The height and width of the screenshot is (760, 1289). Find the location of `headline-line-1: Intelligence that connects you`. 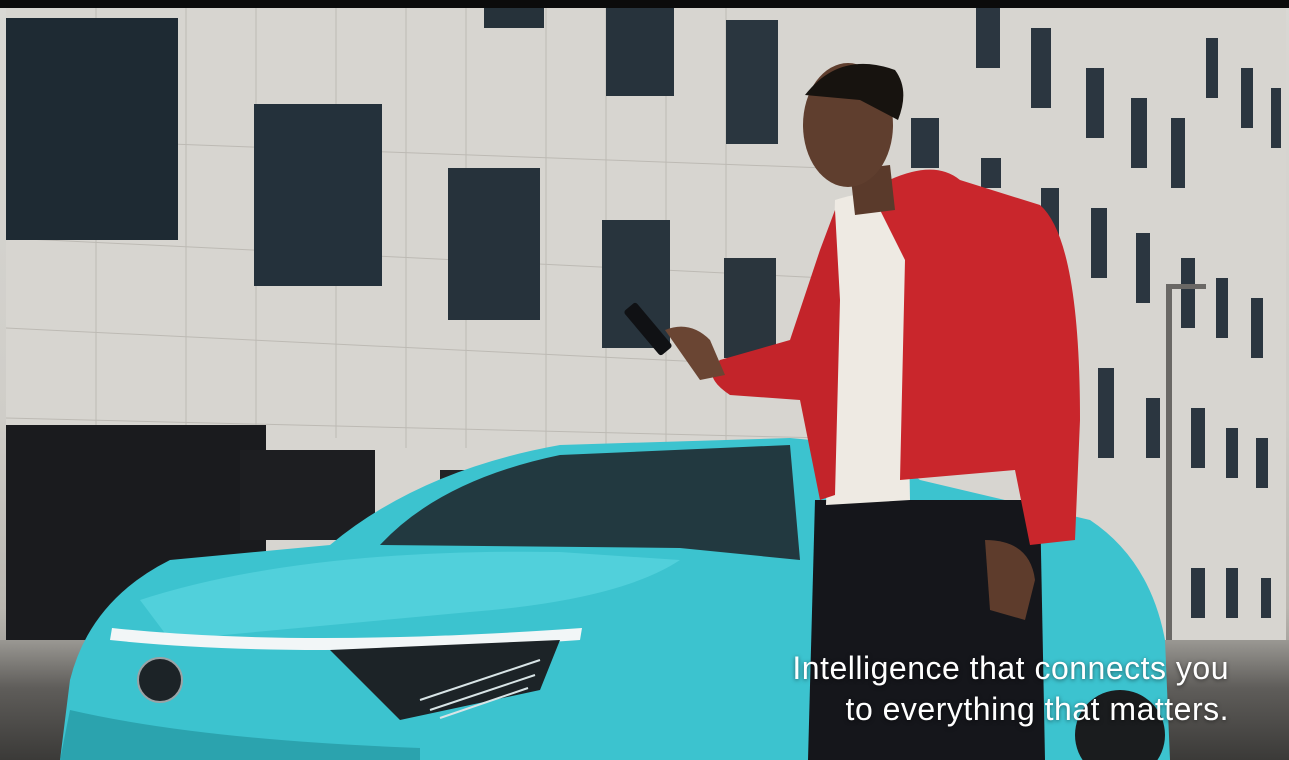

headline-line-1: Intelligence that connects you is located at coordinates (1010, 668).